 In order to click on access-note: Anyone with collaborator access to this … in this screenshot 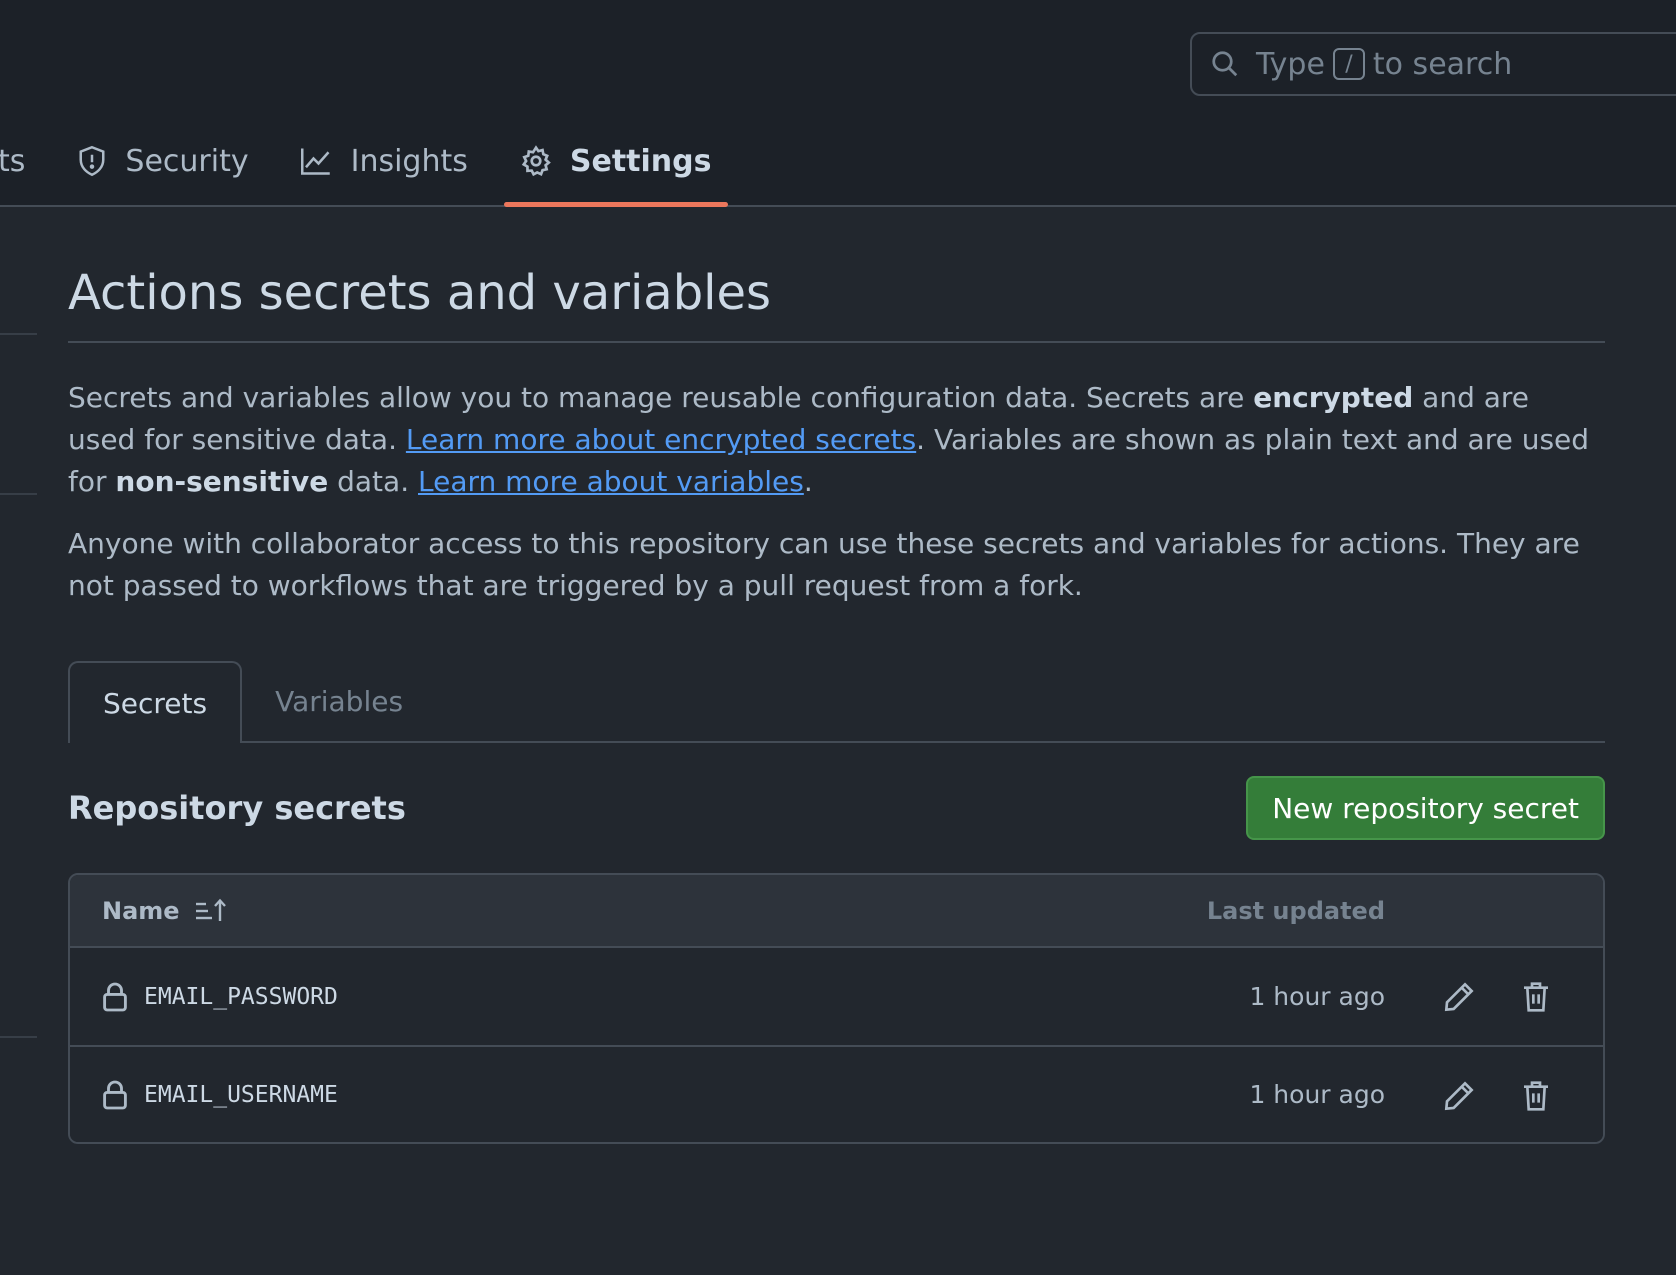, I will do `click(824, 564)`.